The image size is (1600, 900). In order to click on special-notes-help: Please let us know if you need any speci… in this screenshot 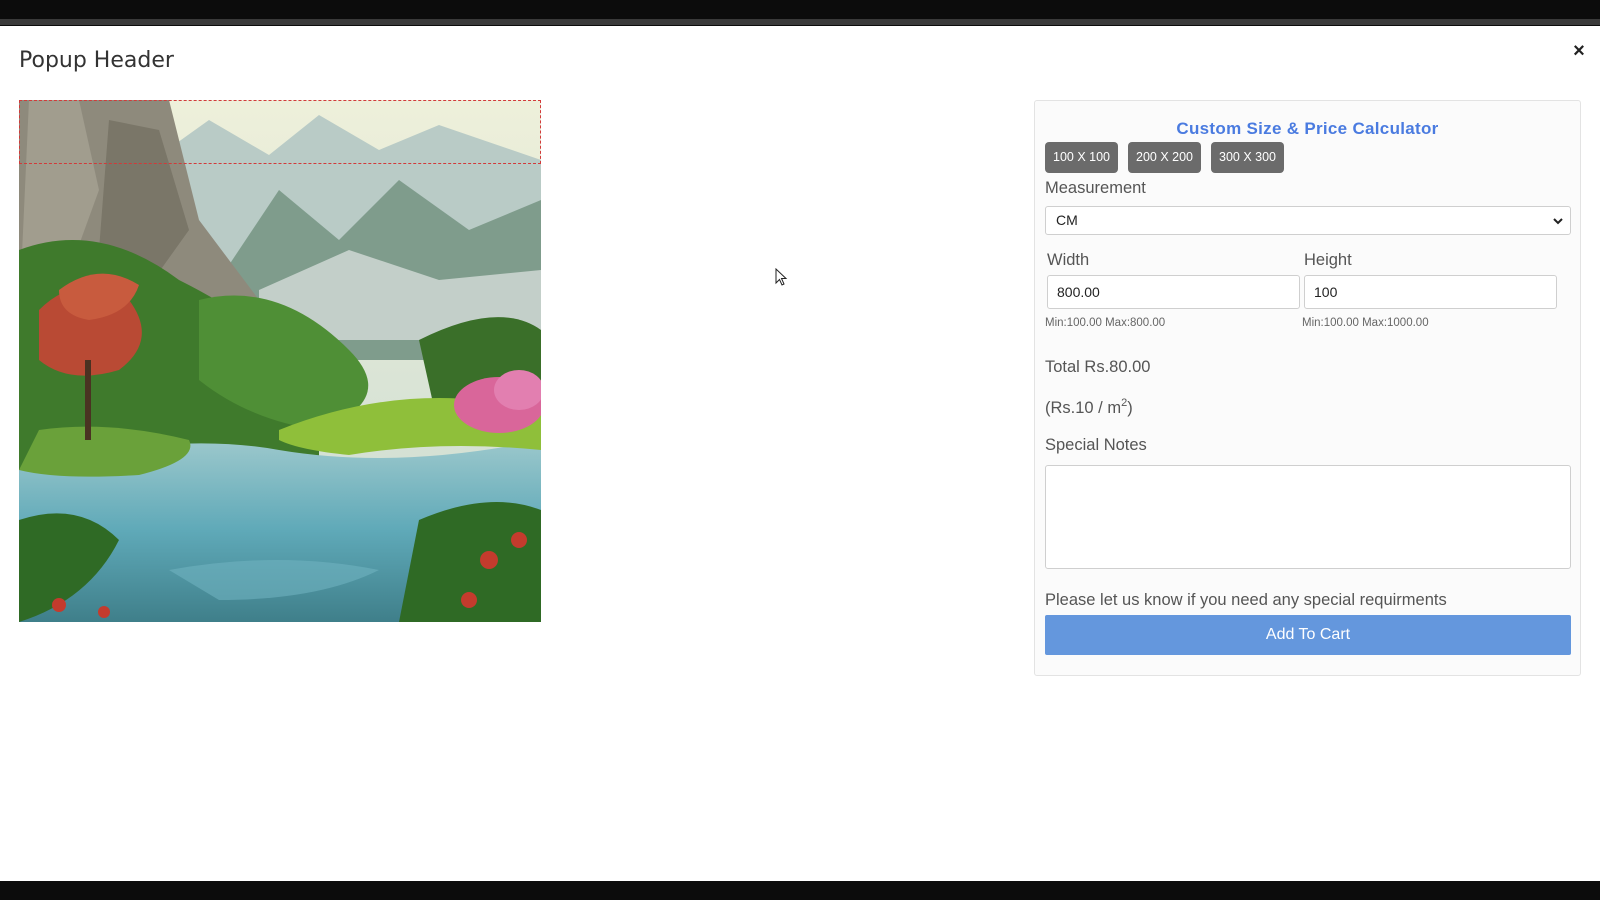, I will do `click(1246, 600)`.